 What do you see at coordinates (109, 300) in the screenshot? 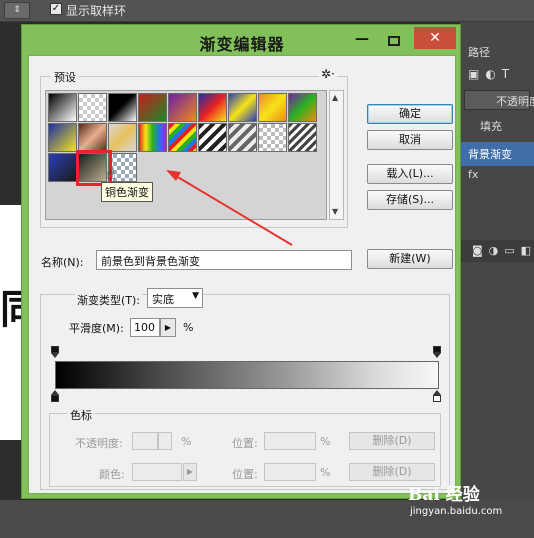
I see `gradient-type-label: 渐变类型(T):` at bounding box center [109, 300].